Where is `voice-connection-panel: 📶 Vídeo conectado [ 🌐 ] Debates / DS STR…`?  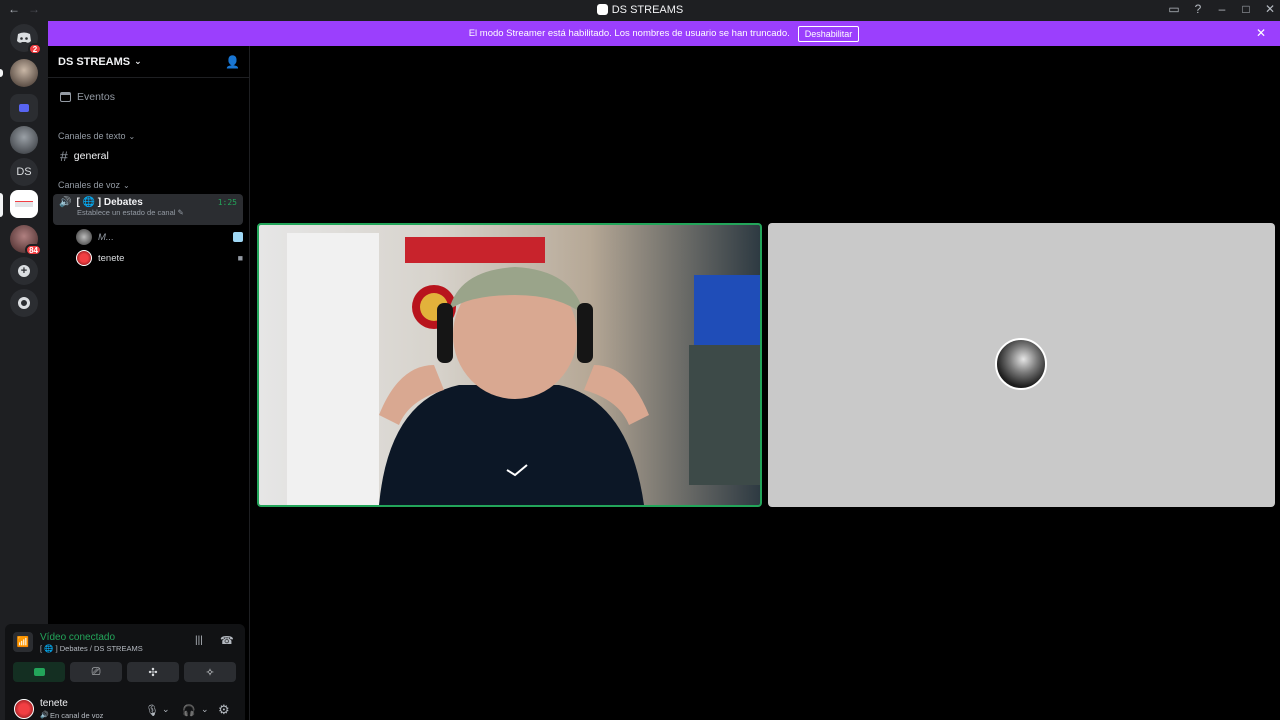 voice-connection-panel: 📶 Vídeo conectado [ 🌐 ] Debates / DS STR… is located at coordinates (125, 672).